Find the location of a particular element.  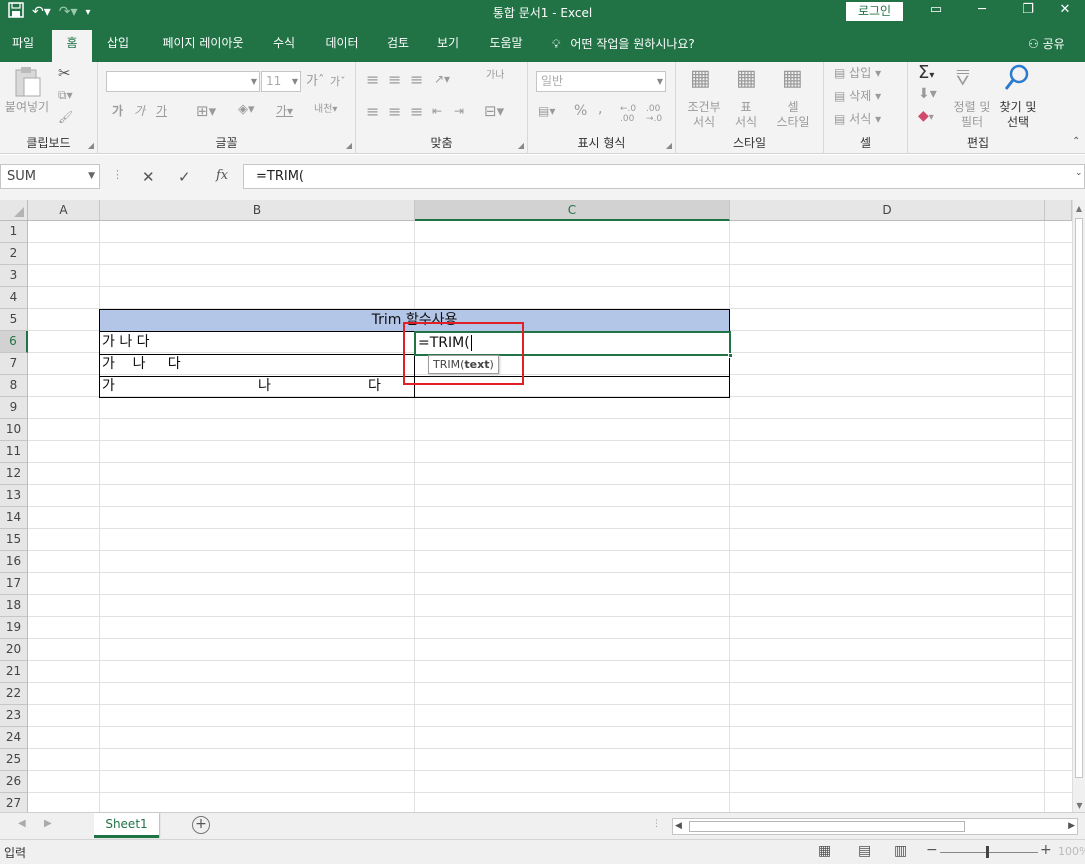

align-left-icon: ≡ is located at coordinates (372, 111).